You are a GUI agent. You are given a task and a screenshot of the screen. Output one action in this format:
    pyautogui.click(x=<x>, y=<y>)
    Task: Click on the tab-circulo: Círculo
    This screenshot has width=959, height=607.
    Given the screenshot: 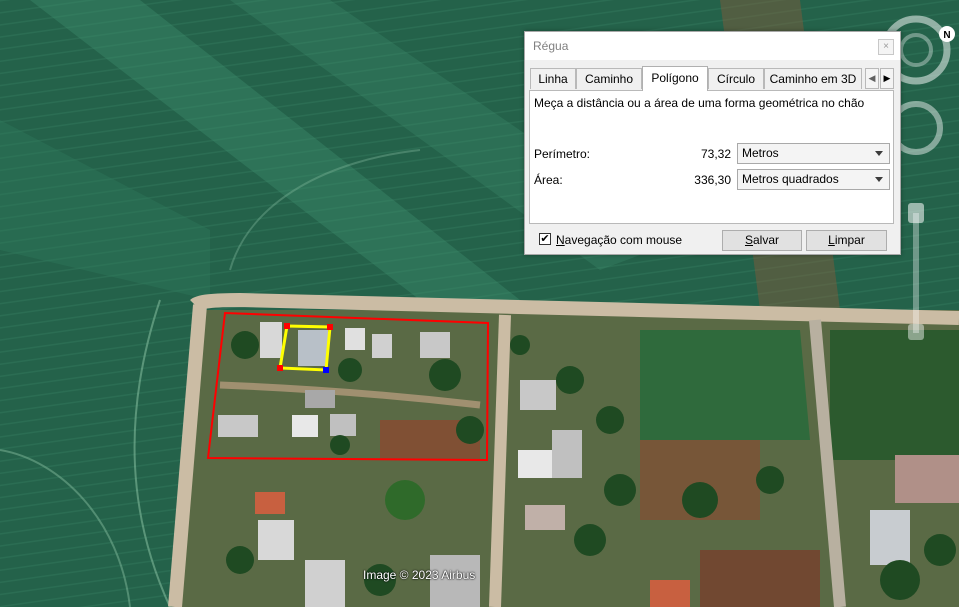 What is the action you would take?
    pyautogui.click(x=736, y=78)
    